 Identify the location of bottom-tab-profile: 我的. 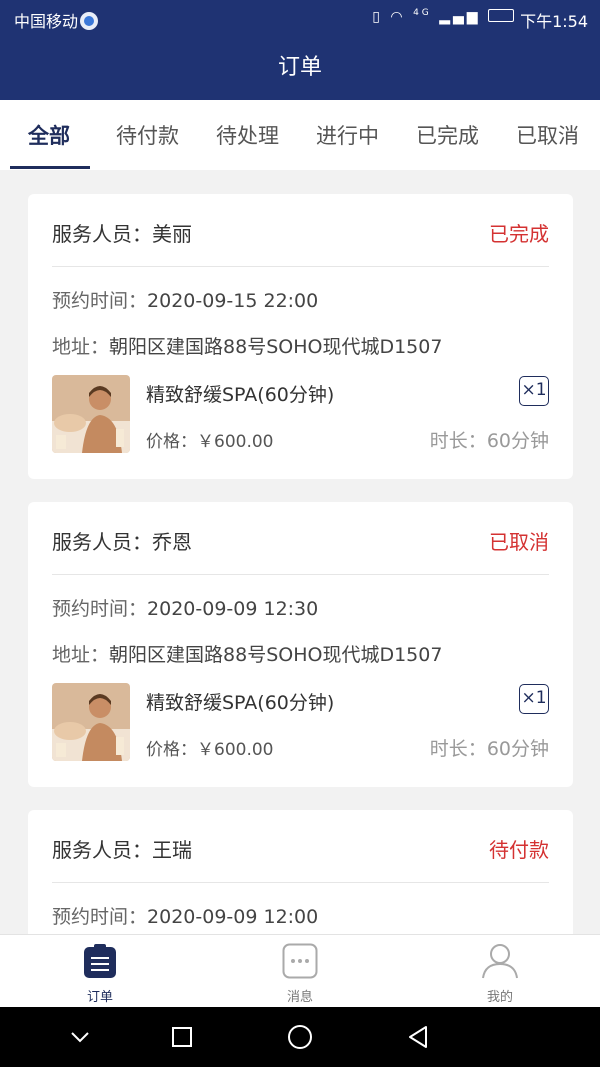
(500, 974).